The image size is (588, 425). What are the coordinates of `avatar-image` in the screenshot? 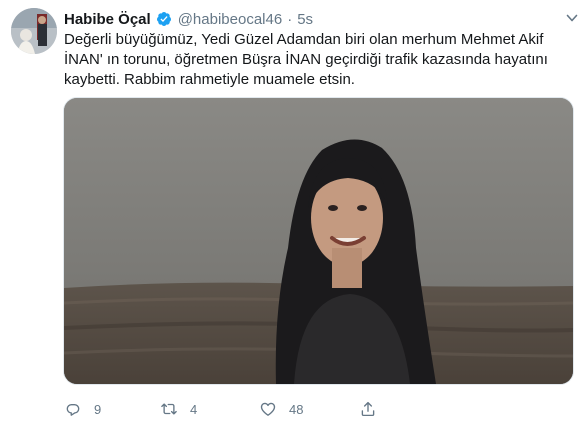 It's located at (34, 31).